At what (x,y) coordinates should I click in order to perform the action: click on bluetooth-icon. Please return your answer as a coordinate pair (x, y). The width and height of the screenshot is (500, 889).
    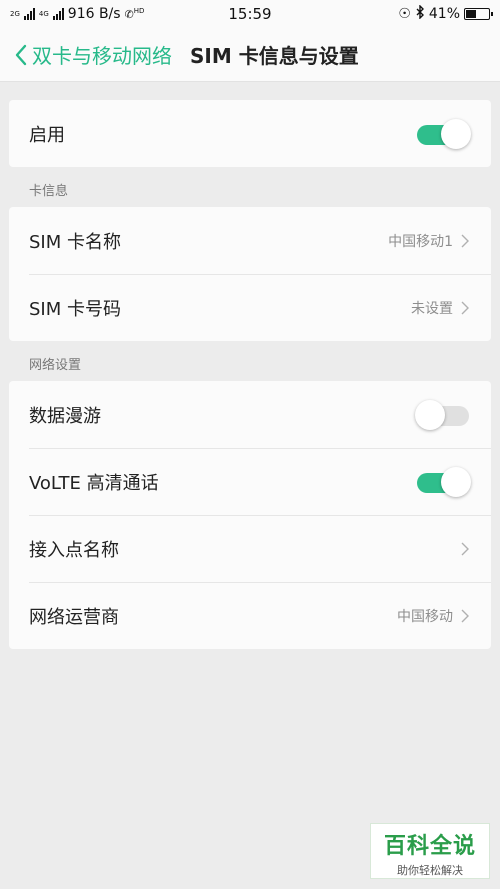
    Looking at the image, I should click on (420, 13).